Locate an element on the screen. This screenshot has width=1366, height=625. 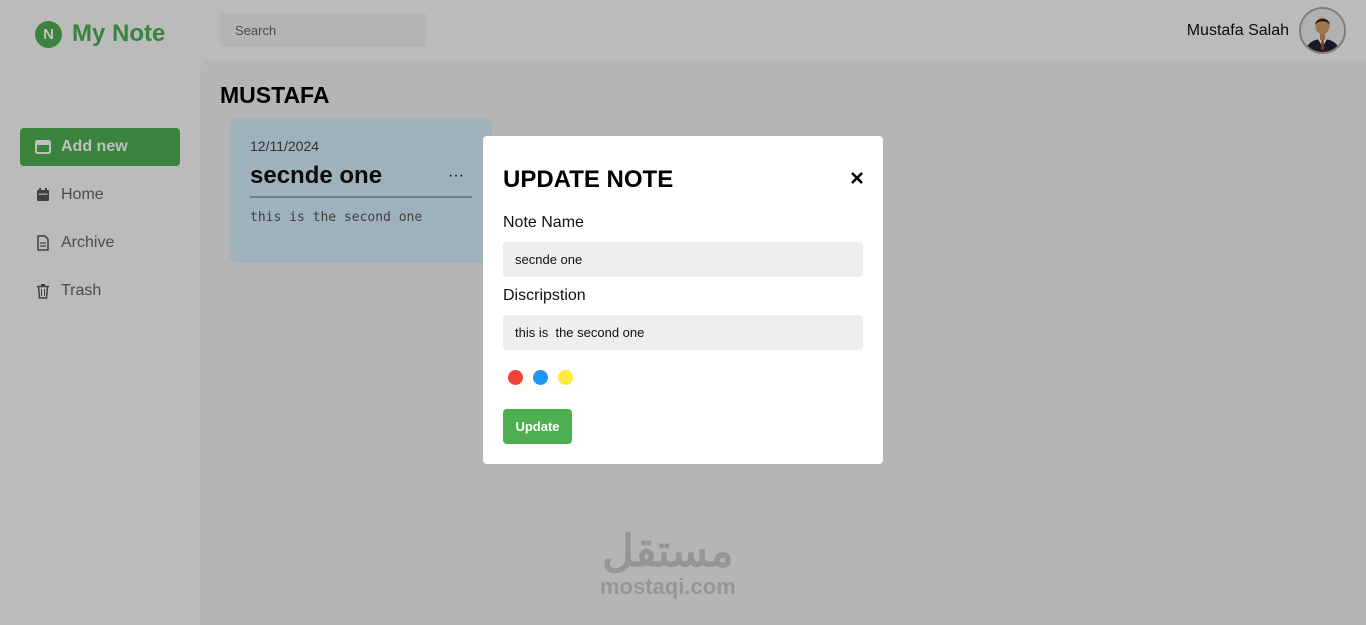
note-name-input is located at coordinates (683, 259).